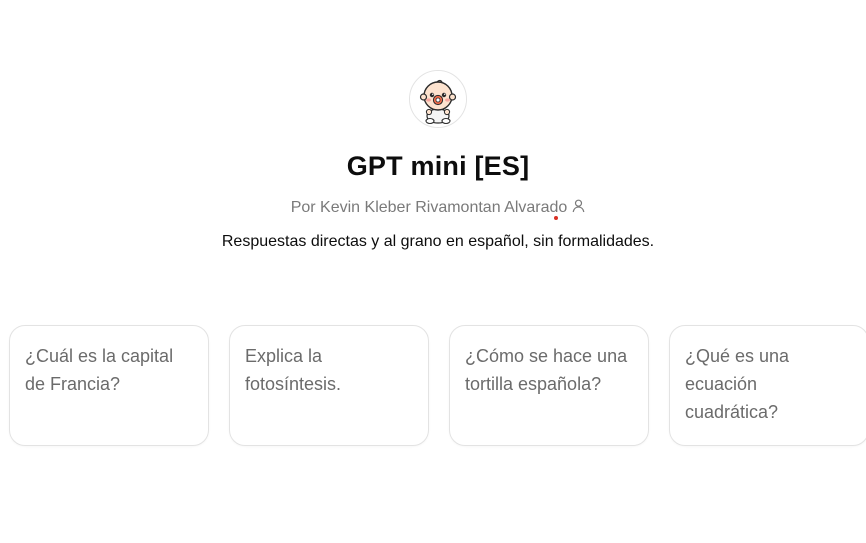 The height and width of the screenshot is (543, 866). Describe the element at coordinates (438, 166) in the screenshot. I see `gpt-title: GPT mini [ES]` at that location.